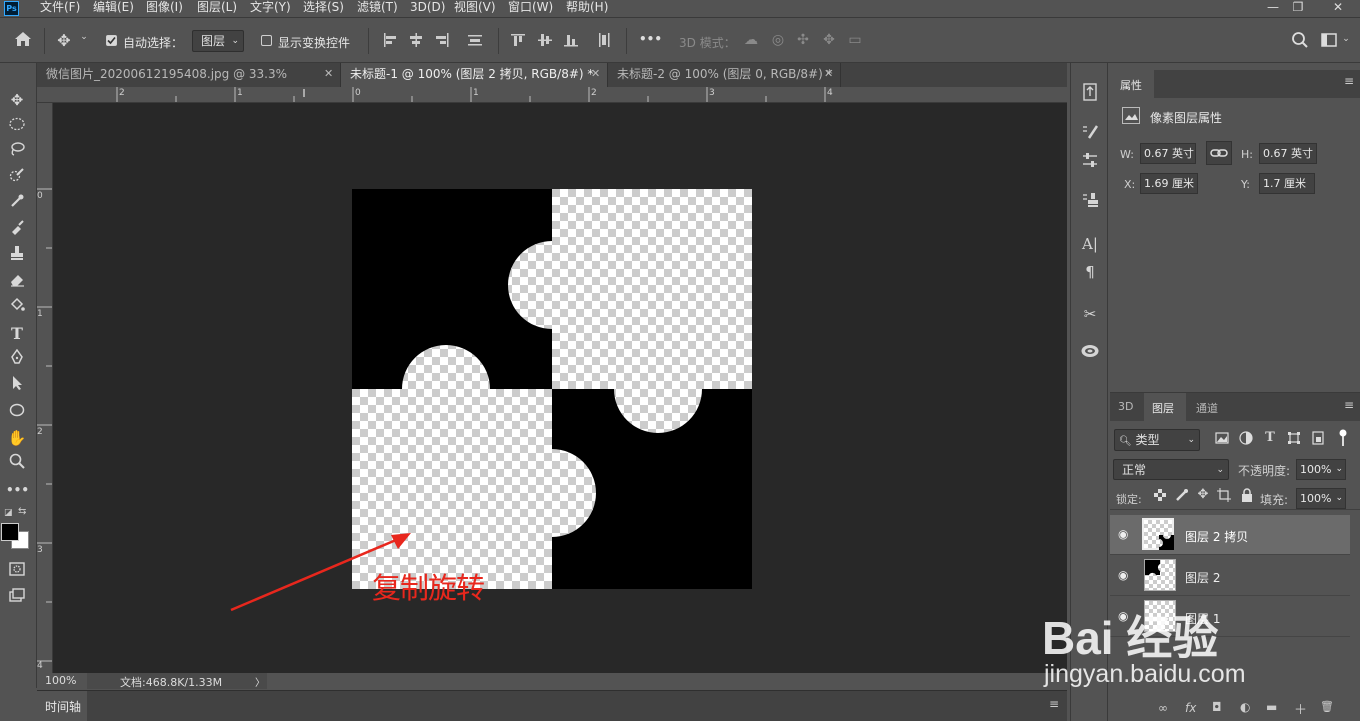 This screenshot has height=721, width=1360. What do you see at coordinates (17, 464) in the screenshot?
I see `zoom-tool-icon` at bounding box center [17, 464].